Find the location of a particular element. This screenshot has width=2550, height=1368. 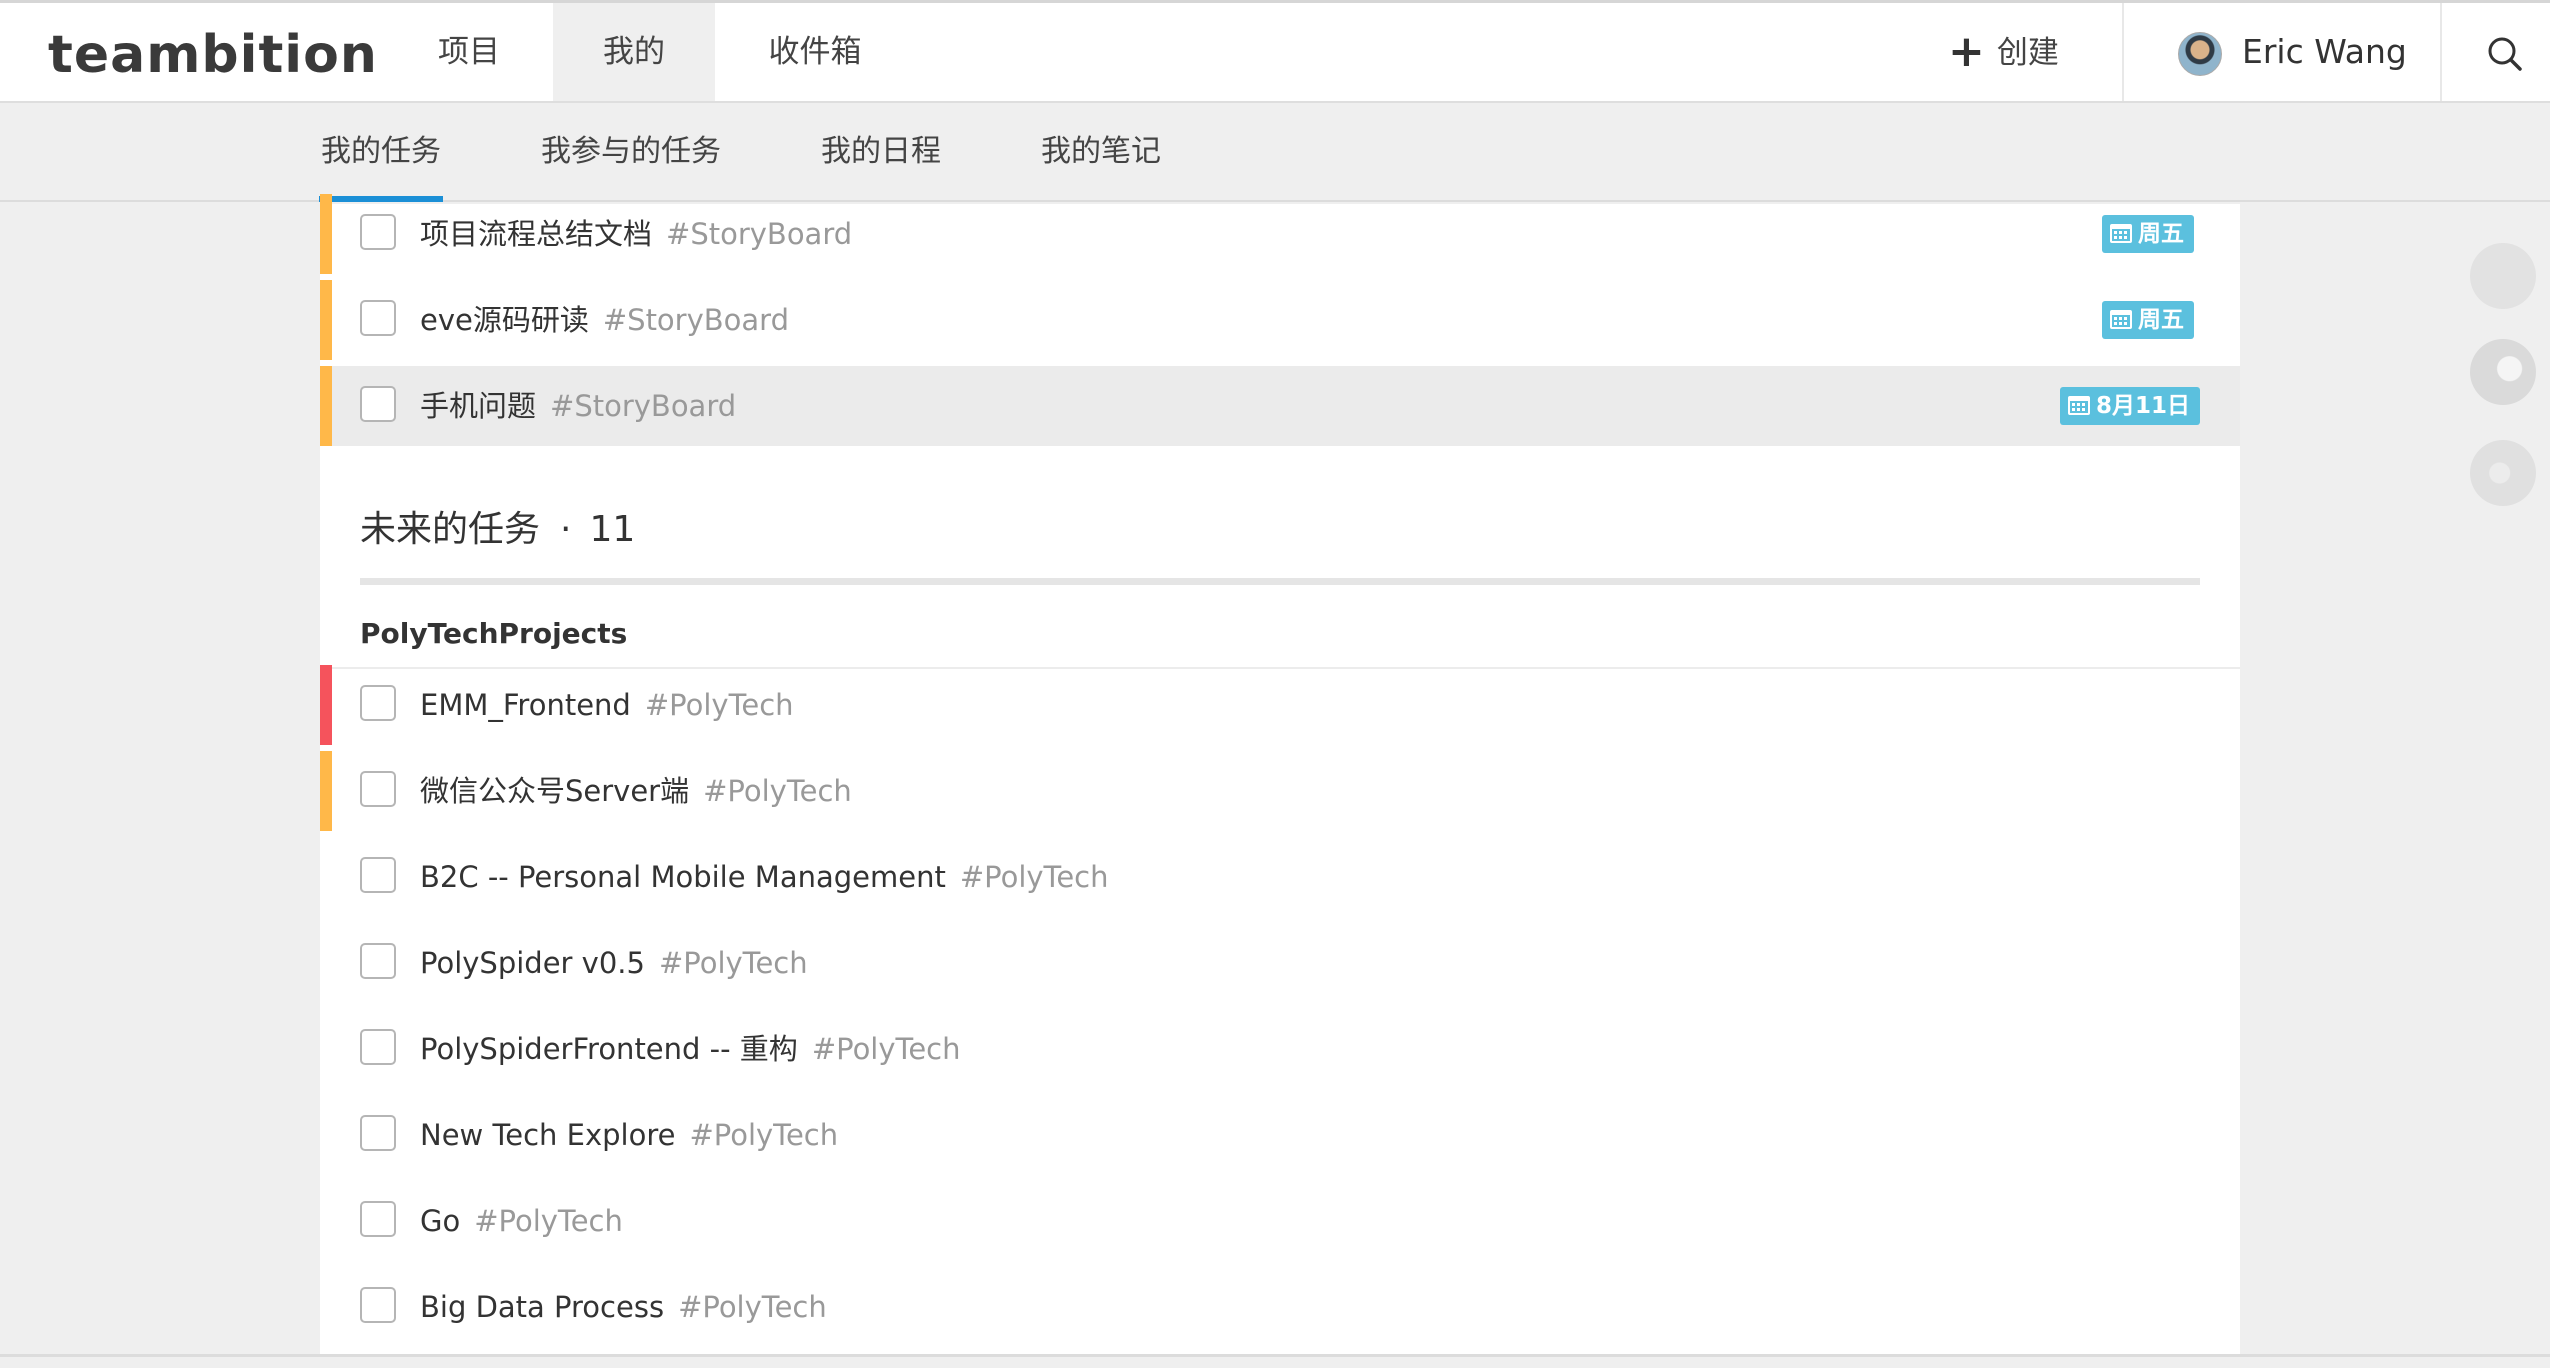

task-title: eve源码研读 #StoryBoard is located at coordinates (604, 320).